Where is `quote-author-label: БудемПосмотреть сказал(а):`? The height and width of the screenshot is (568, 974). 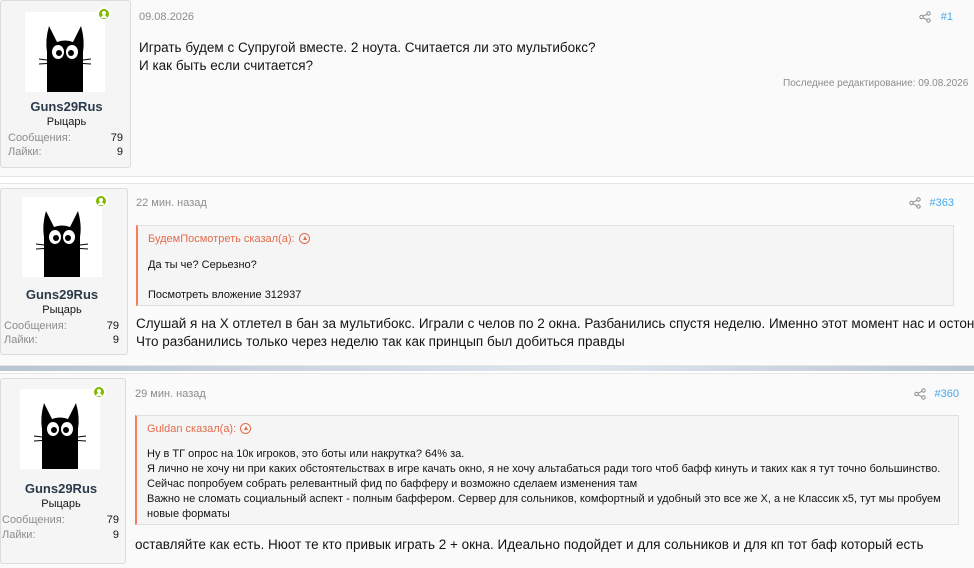
quote-author-label: БудемПосмотреть сказал(а): is located at coordinates (221, 239).